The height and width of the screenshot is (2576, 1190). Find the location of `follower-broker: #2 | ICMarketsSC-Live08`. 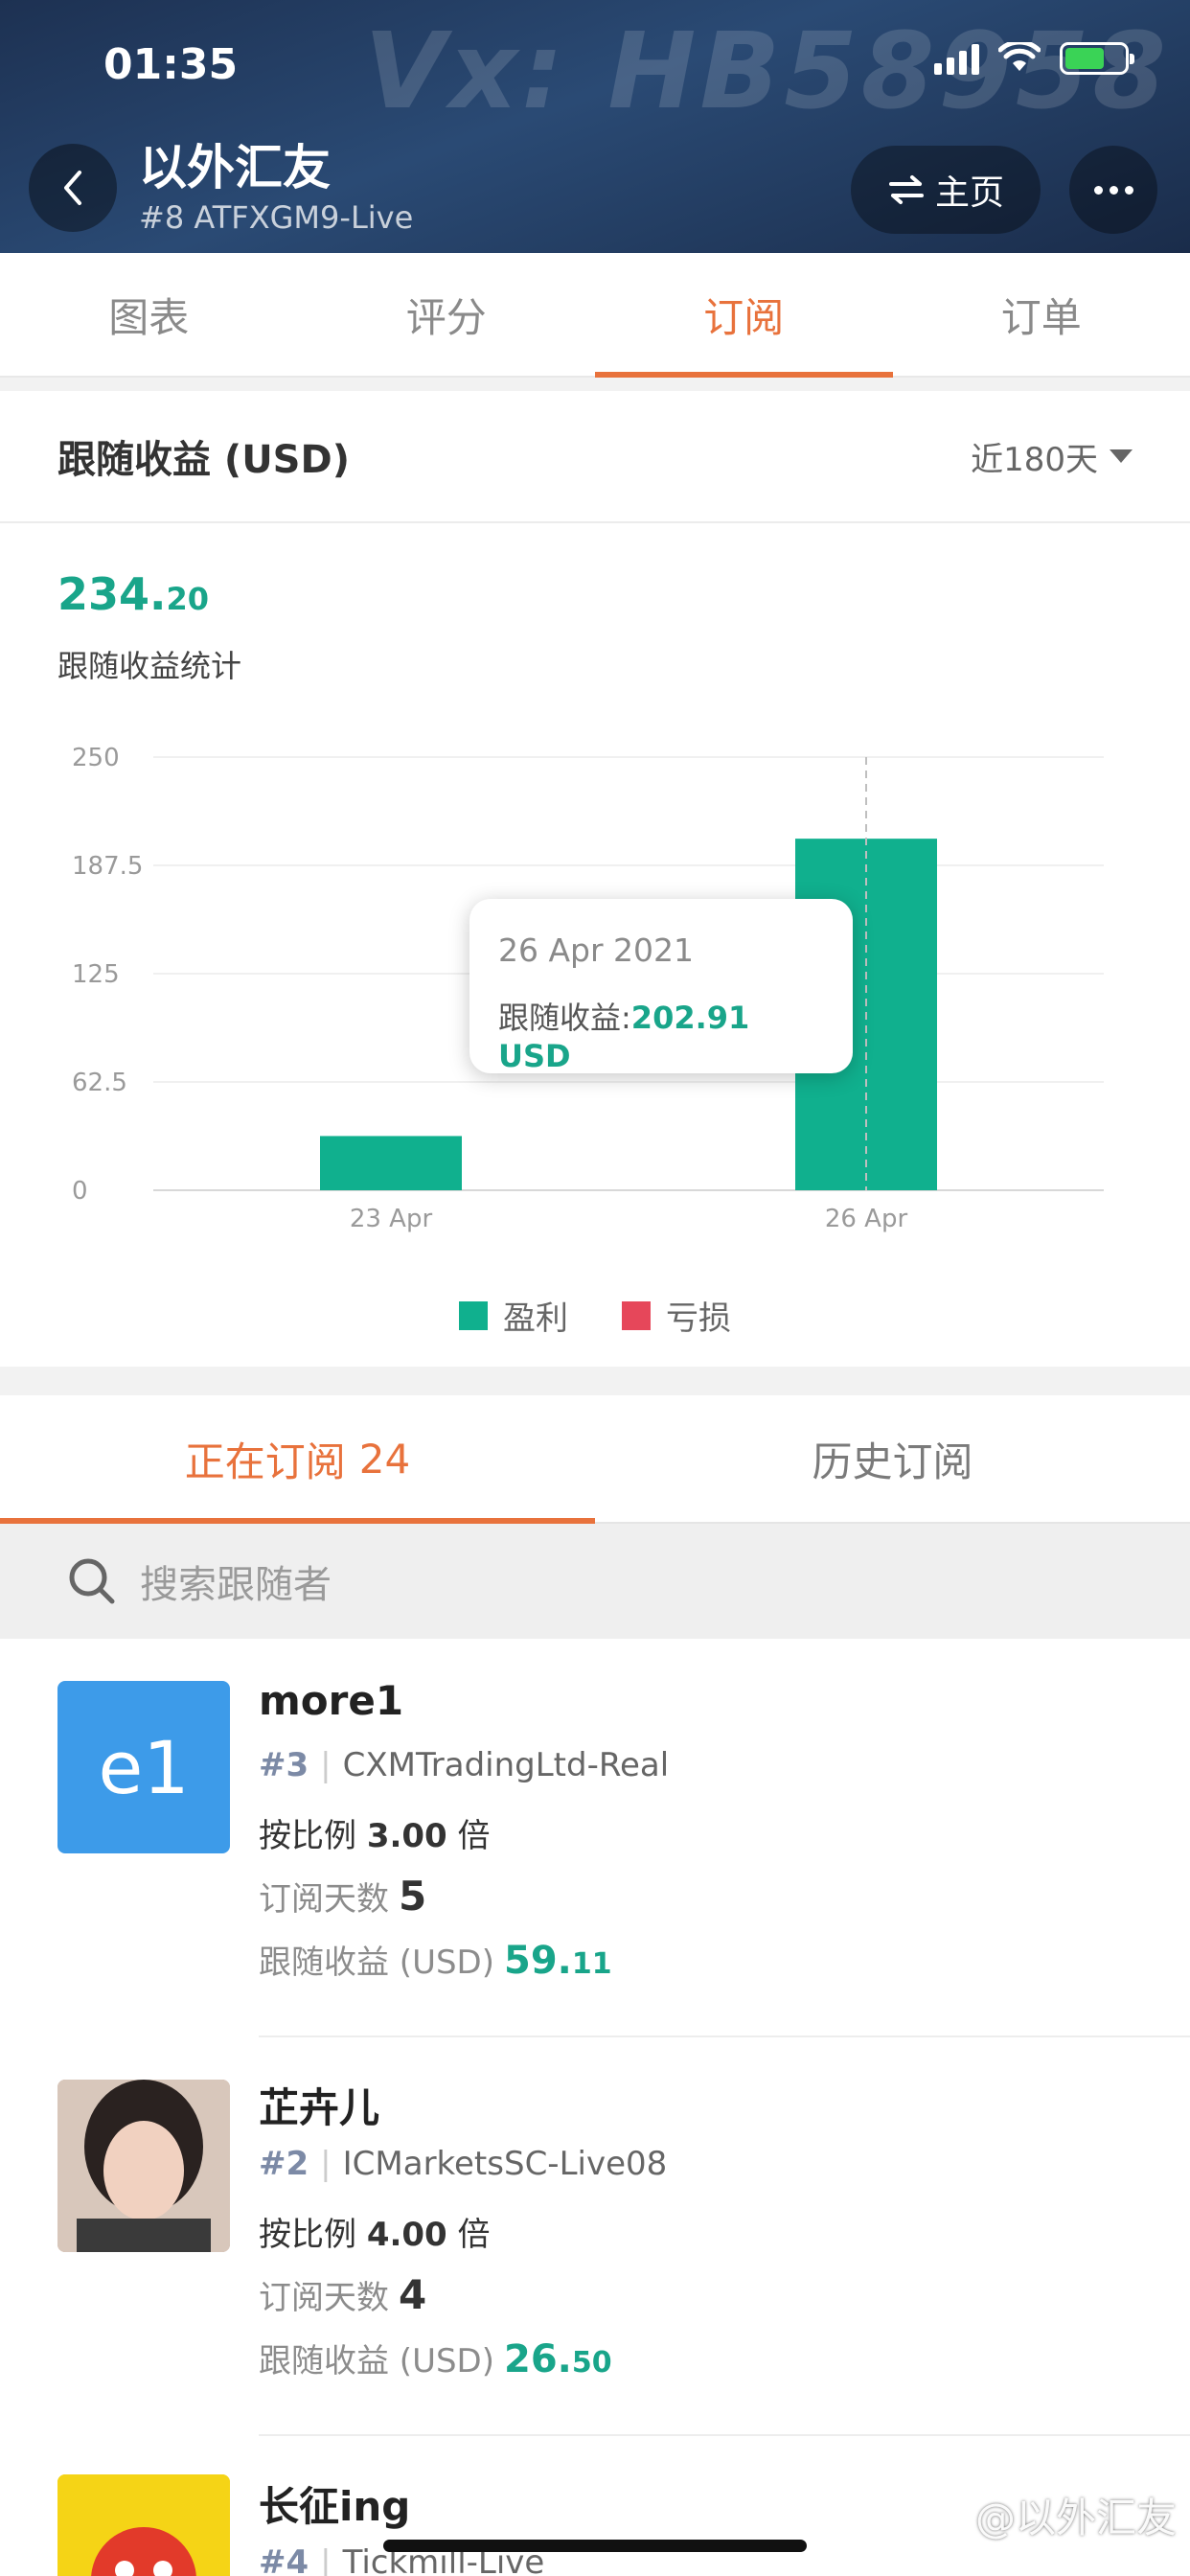

follower-broker: #2 | ICMarketsSC-Live08 is located at coordinates (464, 2164).